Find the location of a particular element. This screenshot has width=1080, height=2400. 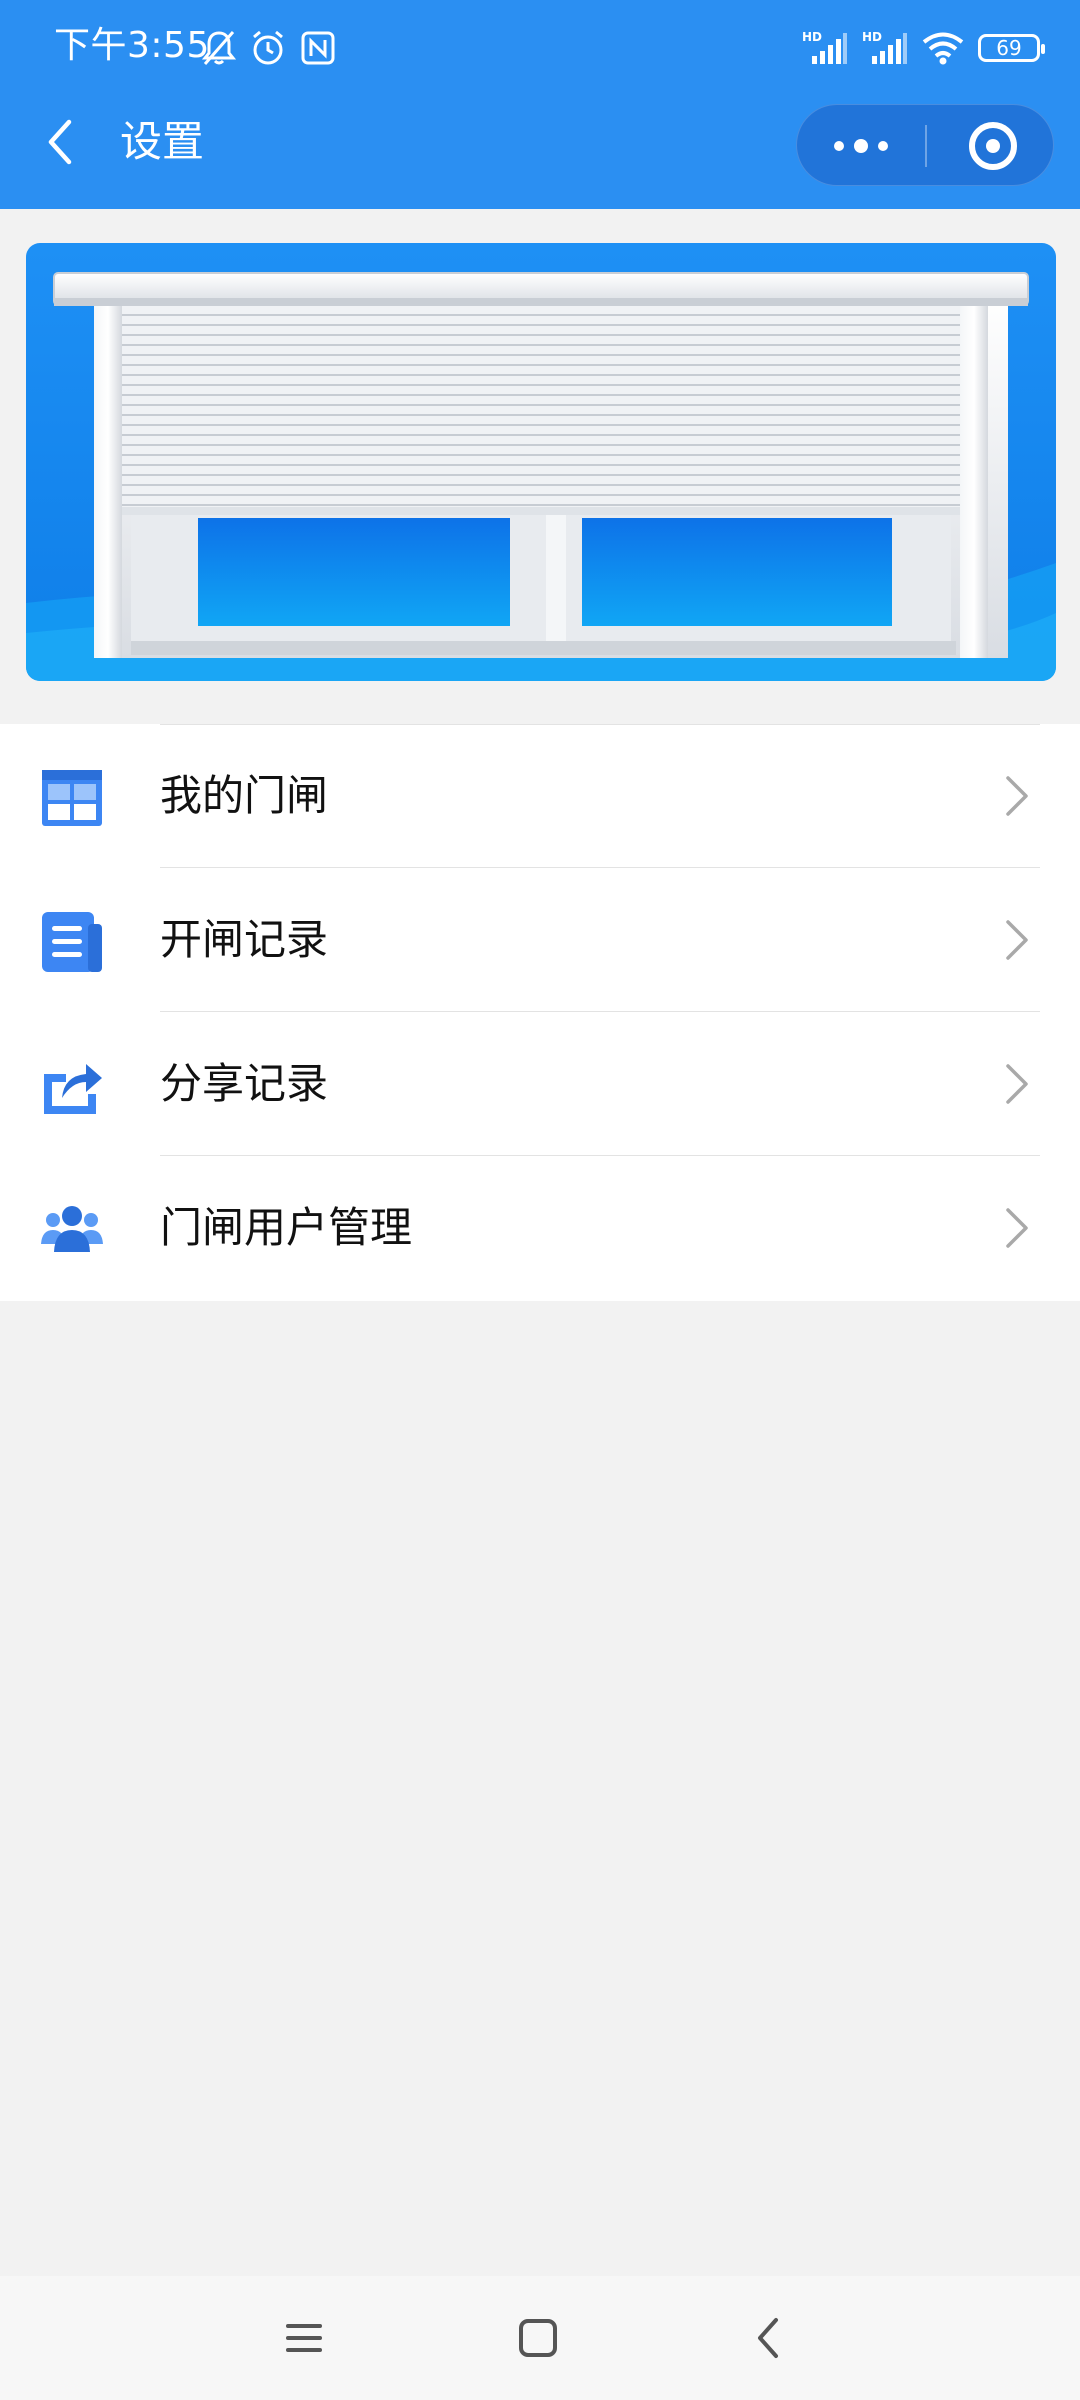

menu-item-share-records: 分享记录 is located at coordinates (540, 1084).